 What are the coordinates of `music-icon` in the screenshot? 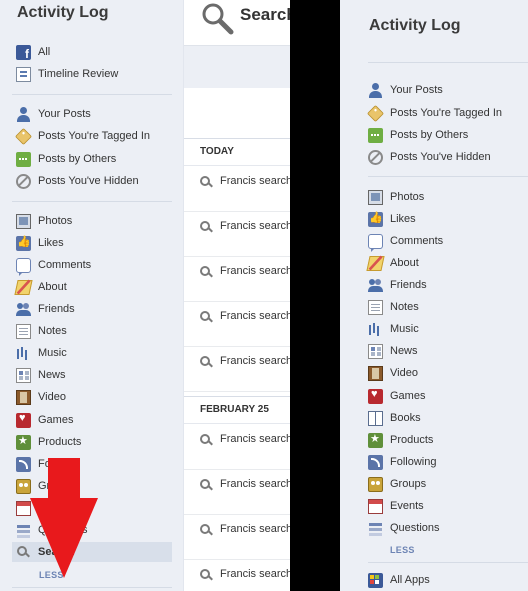 It's located at (375, 329).